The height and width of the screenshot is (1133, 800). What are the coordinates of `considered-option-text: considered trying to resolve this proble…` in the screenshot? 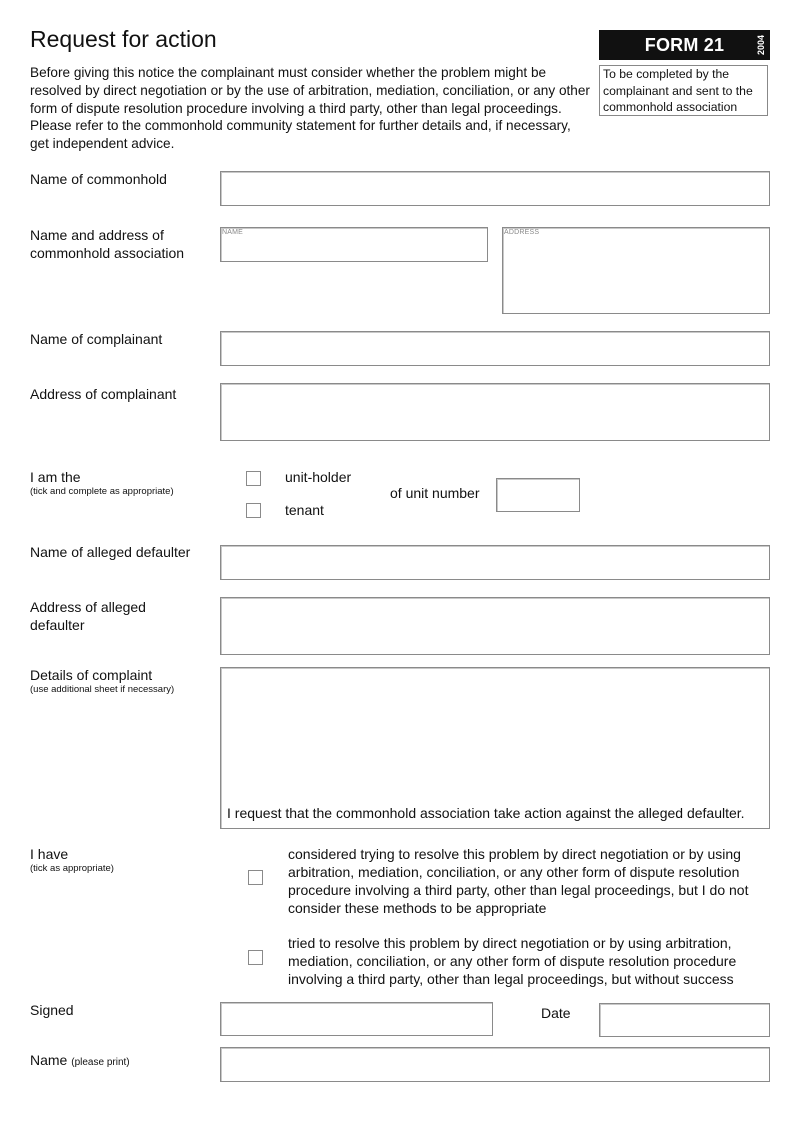 It's located at (518, 881).